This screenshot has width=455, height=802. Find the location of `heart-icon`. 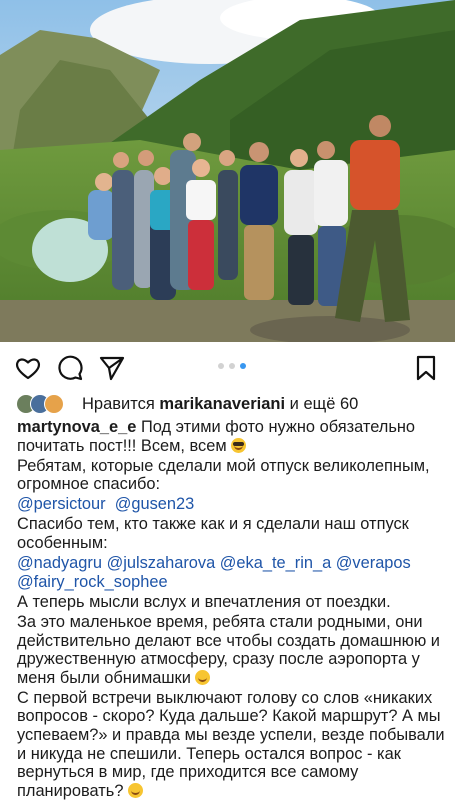

heart-icon is located at coordinates (28, 368).